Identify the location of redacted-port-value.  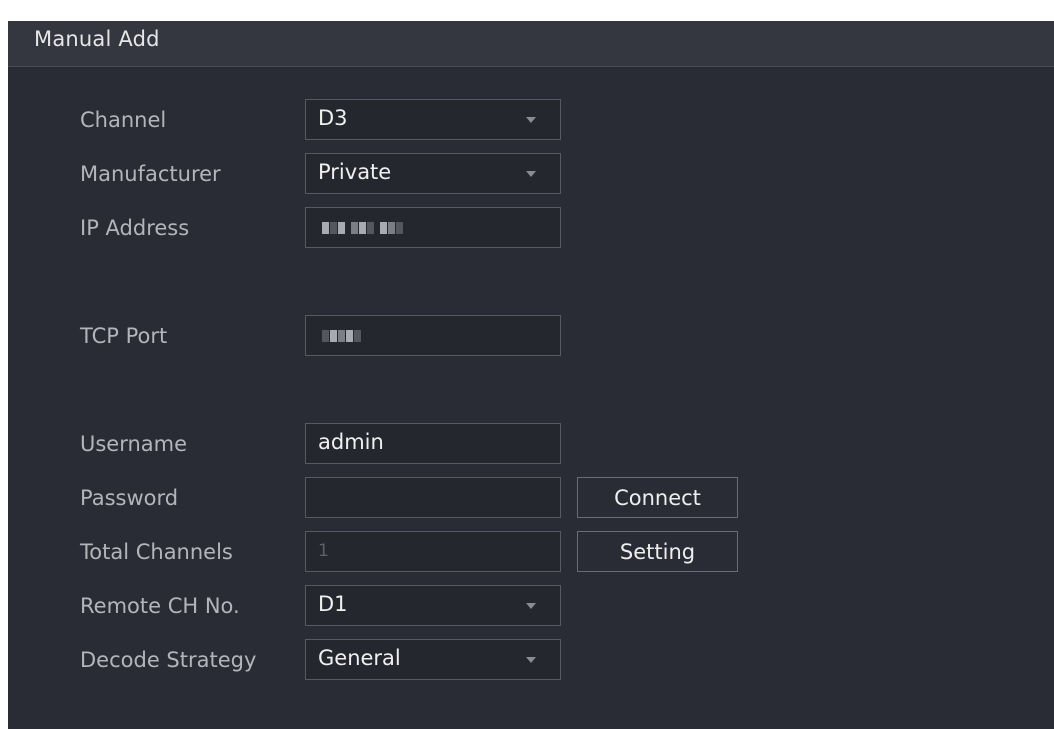
(341, 336).